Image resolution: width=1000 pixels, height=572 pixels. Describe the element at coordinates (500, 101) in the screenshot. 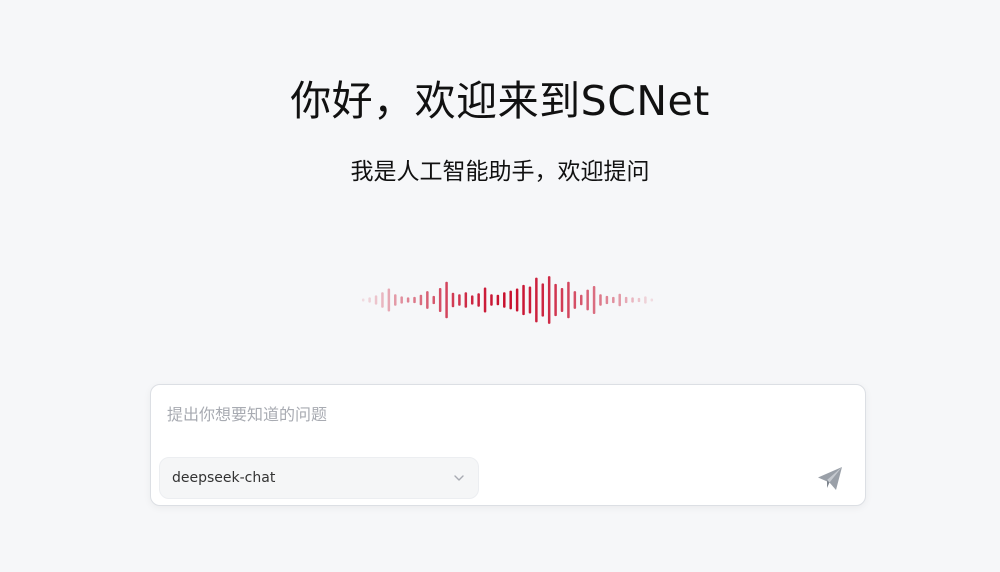

I see `page-title: 你好，欢迎来到SCNet` at that location.